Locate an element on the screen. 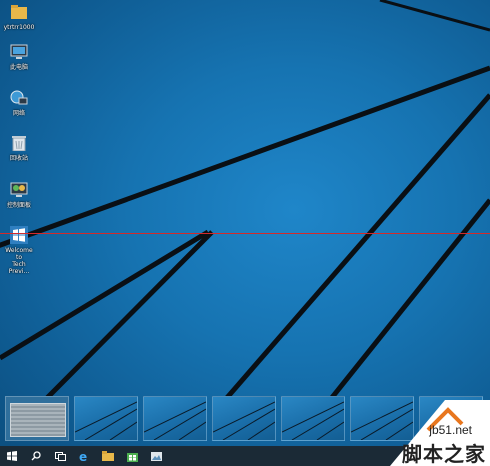  internet-explorer-button: e is located at coordinates (84, 456).